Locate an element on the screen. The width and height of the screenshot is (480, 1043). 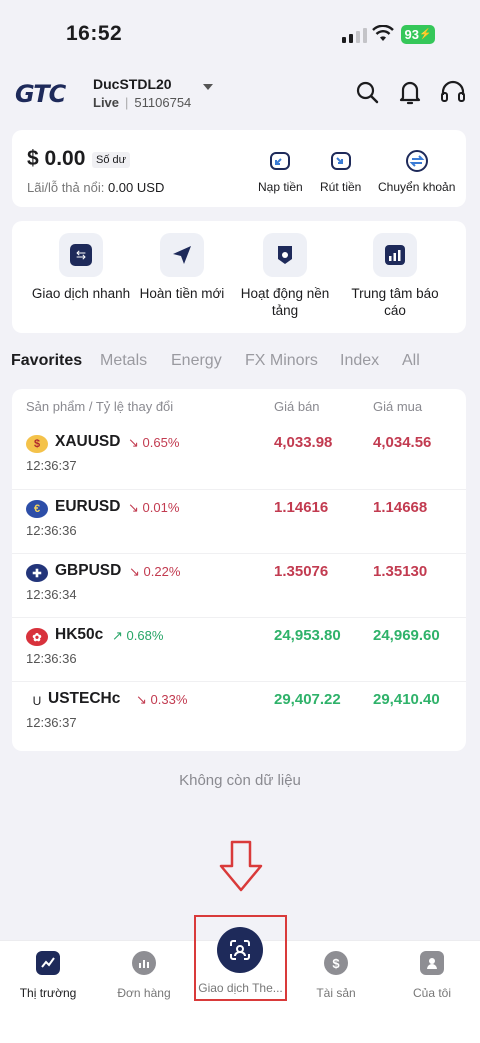
status-time: 16:52 is located at coordinates (94, 33).